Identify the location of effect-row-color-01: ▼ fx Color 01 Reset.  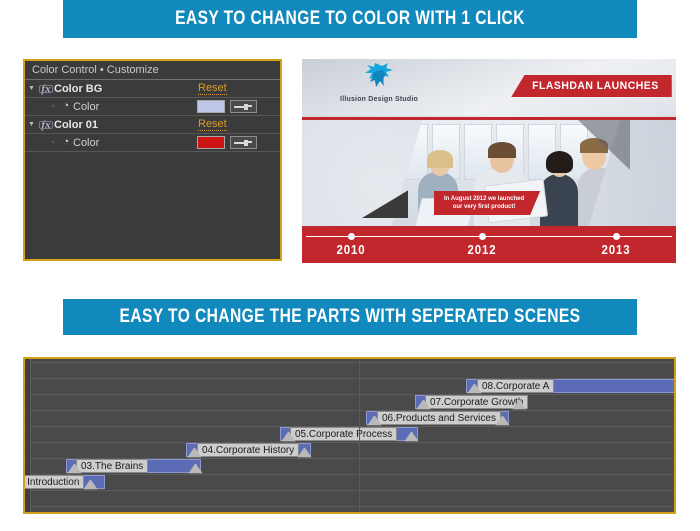
(152, 125).